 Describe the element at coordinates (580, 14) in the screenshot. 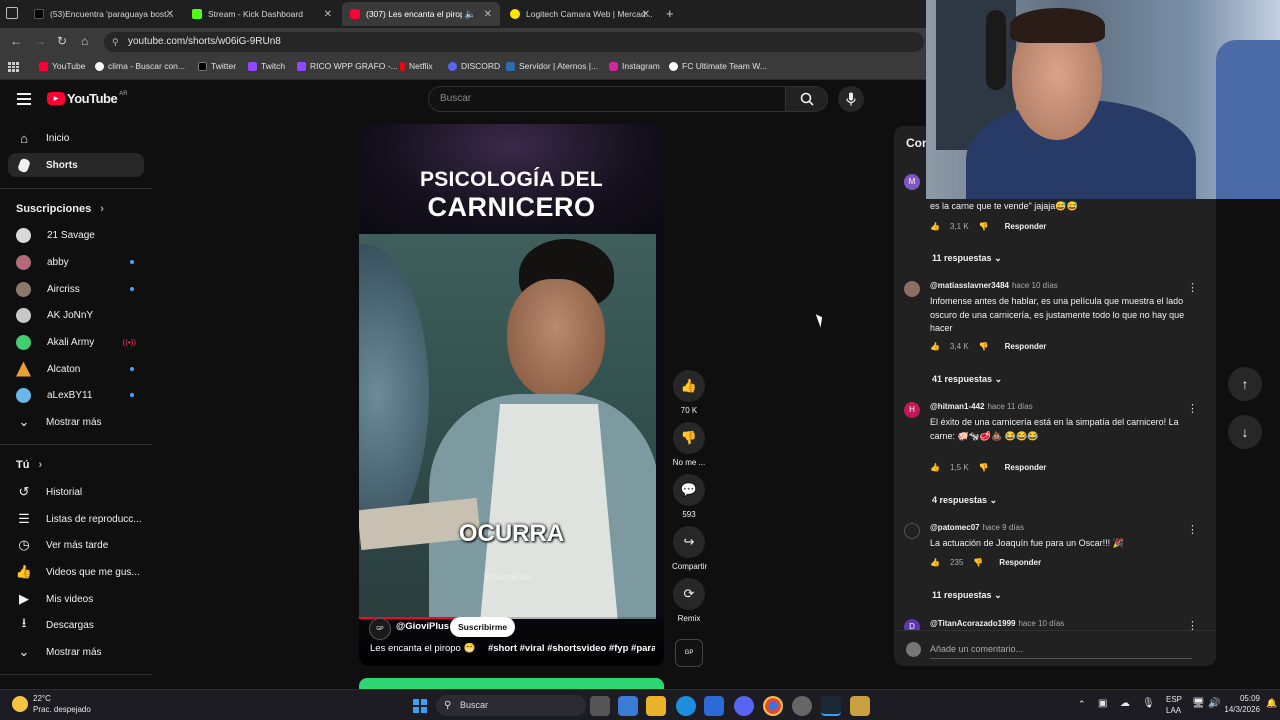

I see `tab-mercadolibre: Logitech Camara Web | Mercad... ✕` at that location.